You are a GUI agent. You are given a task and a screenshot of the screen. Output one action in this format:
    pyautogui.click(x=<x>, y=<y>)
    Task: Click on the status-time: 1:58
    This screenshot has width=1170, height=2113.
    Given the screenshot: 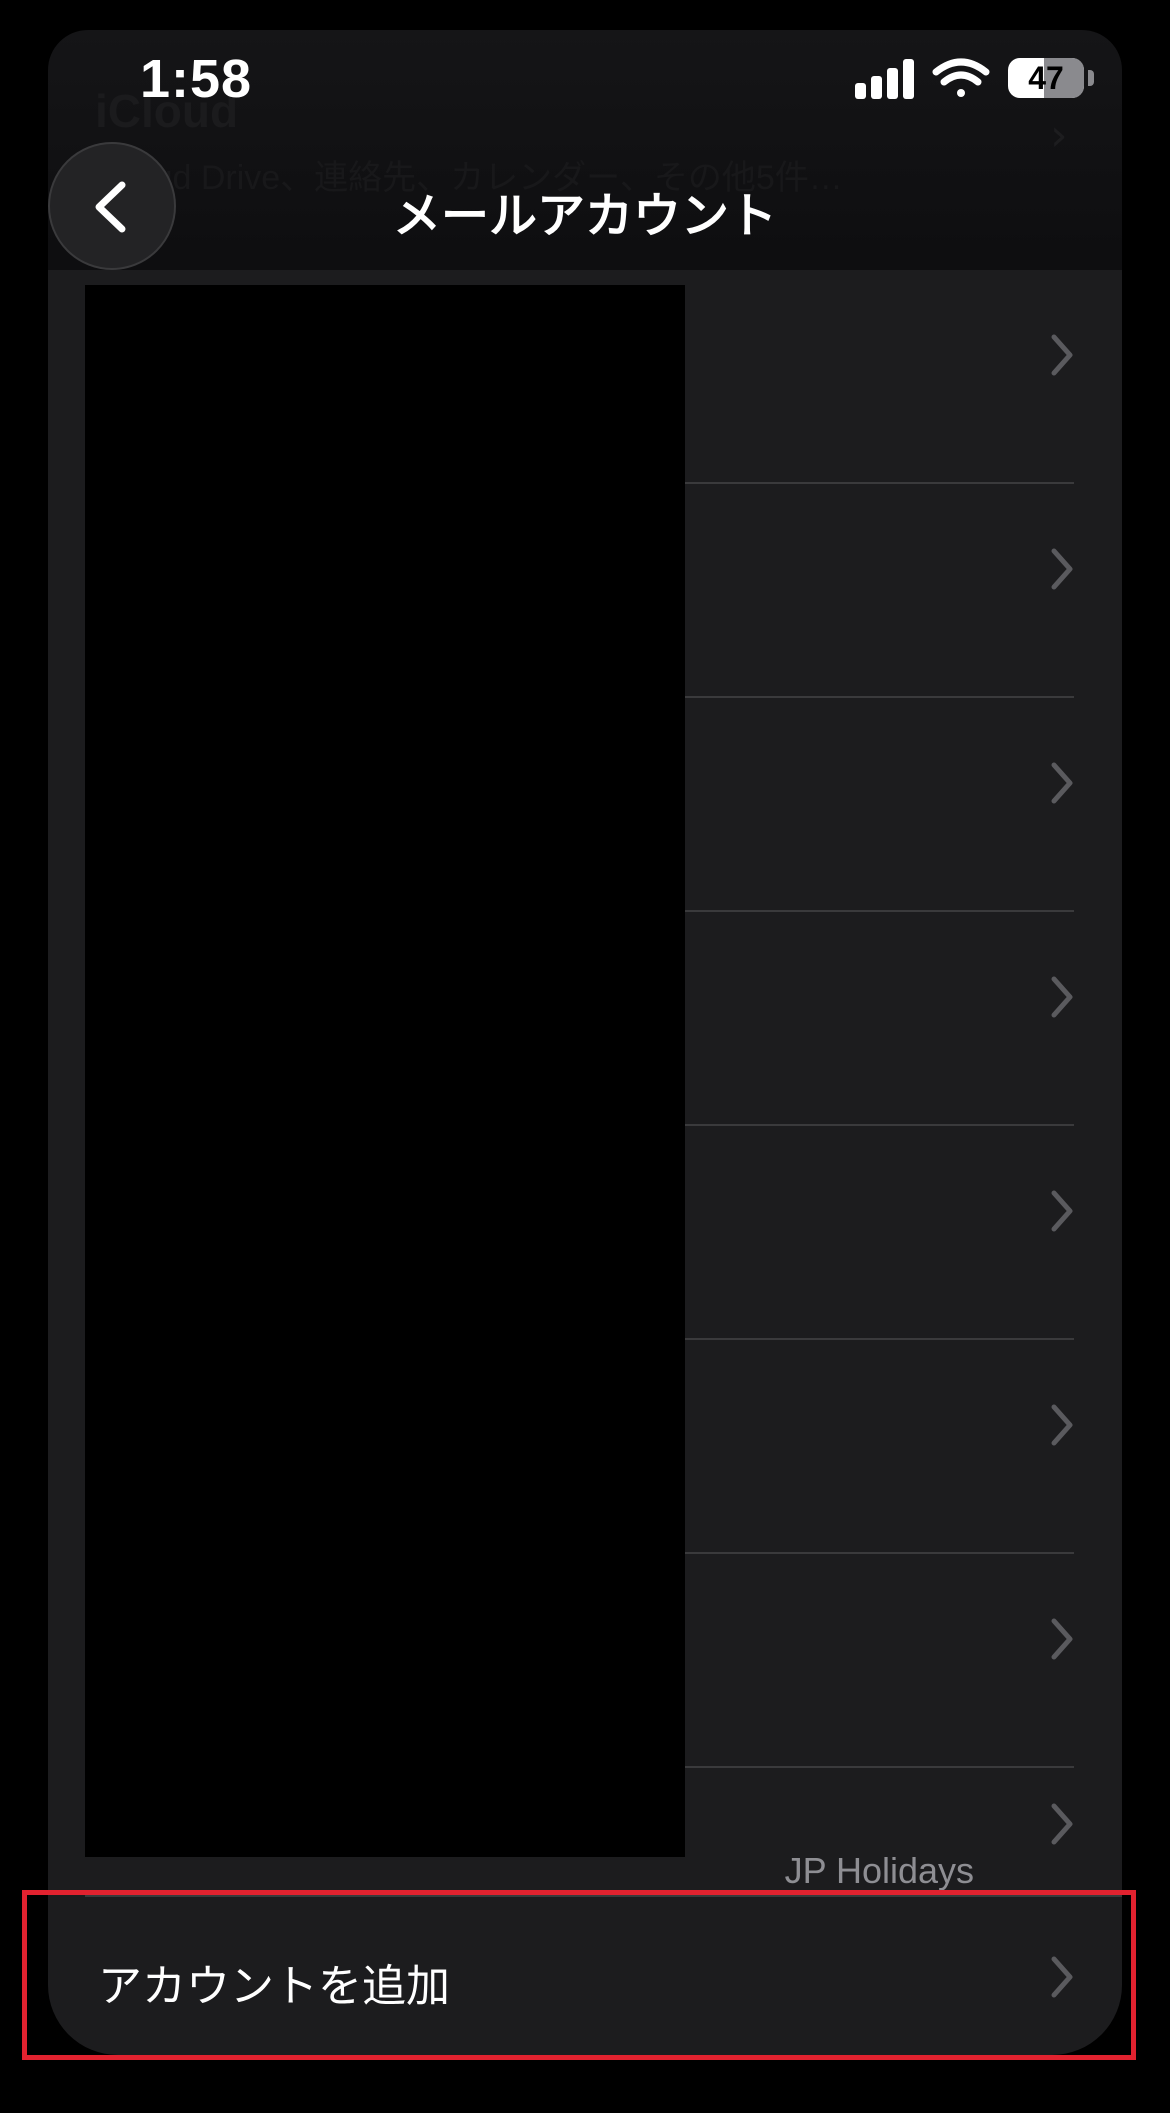 What is the action you would take?
    pyautogui.click(x=196, y=79)
    